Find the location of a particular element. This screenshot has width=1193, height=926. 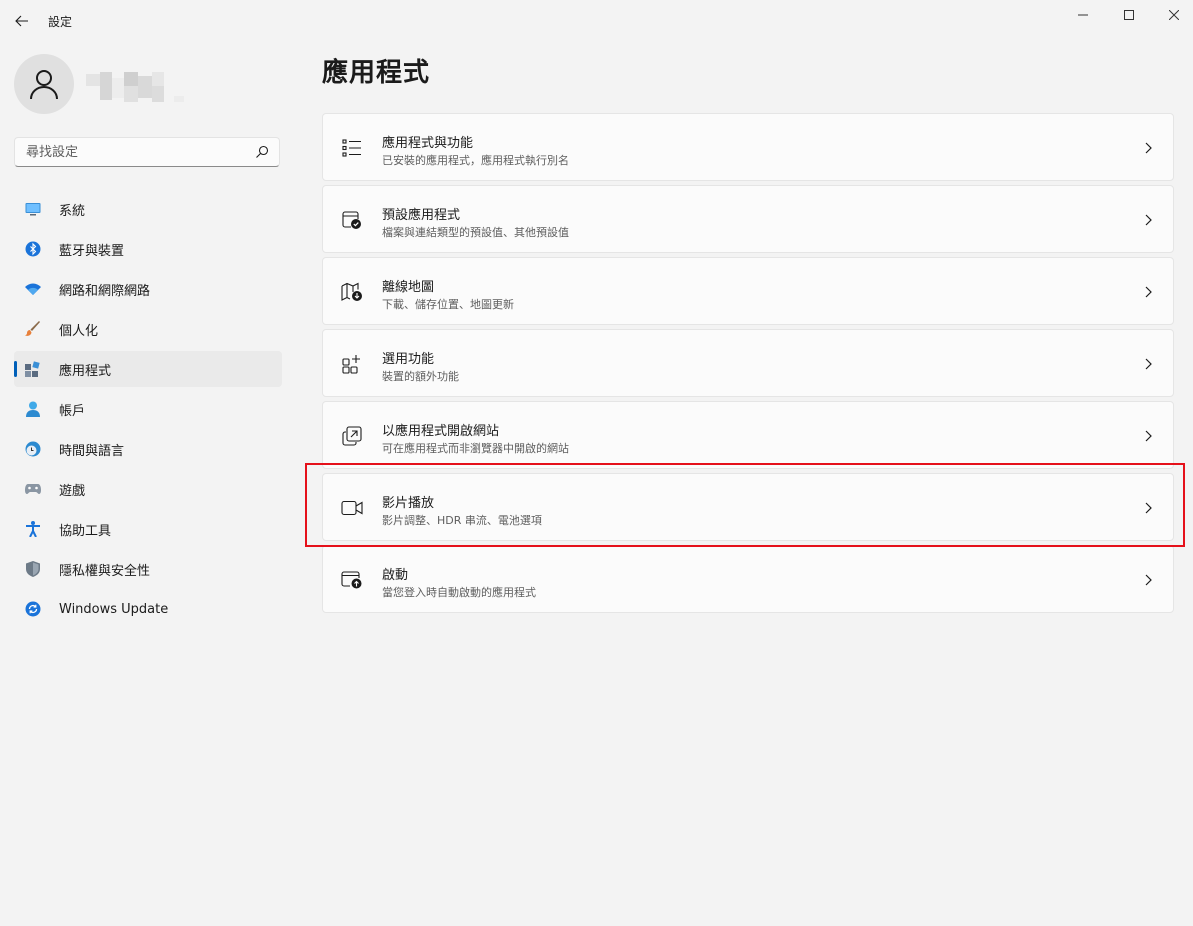

search-input is located at coordinates (135, 152).